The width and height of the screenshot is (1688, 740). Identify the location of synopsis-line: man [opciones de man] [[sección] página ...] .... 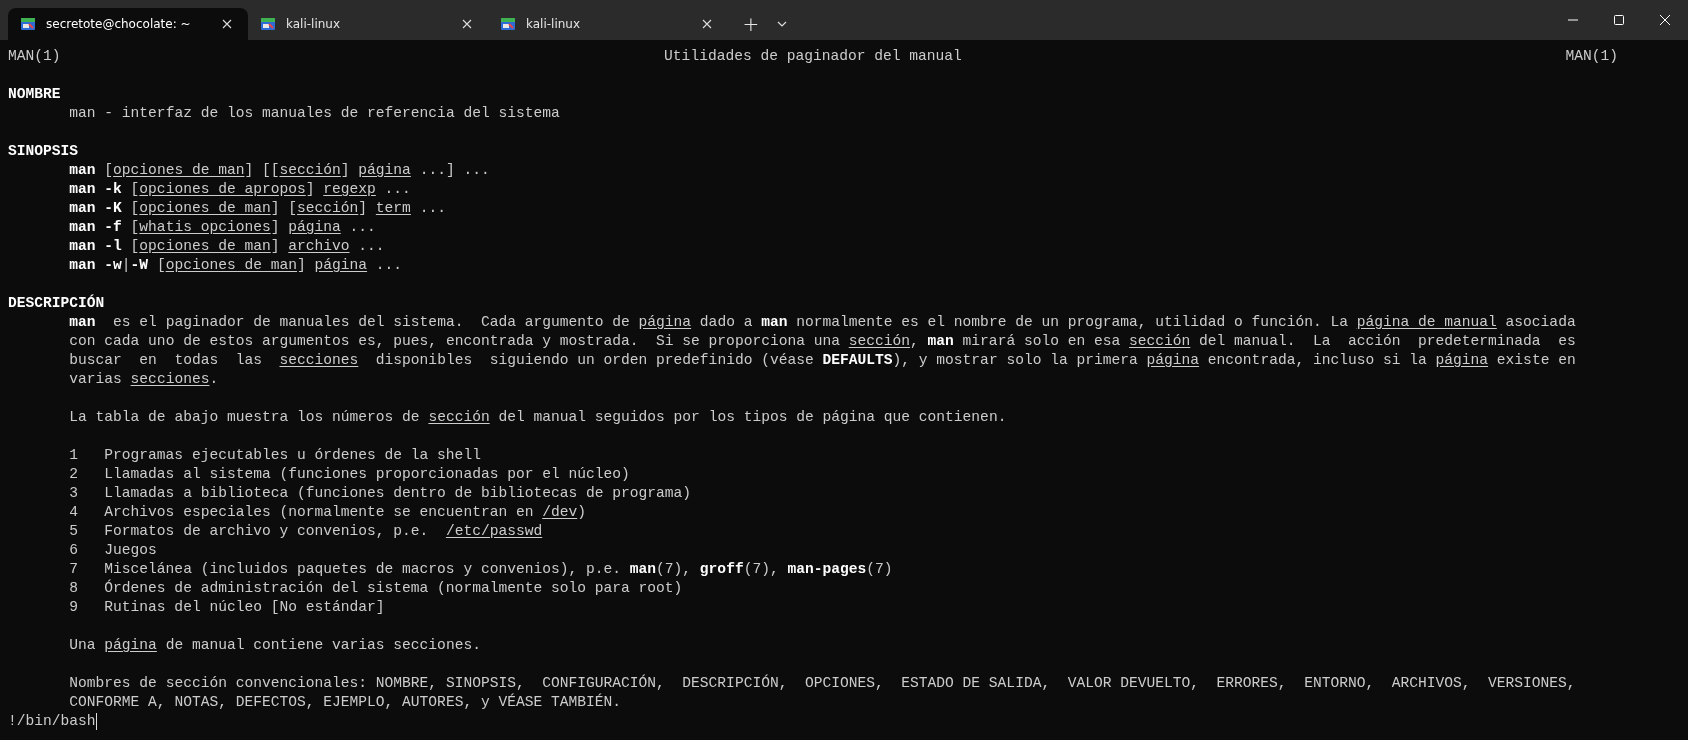
(280, 170).